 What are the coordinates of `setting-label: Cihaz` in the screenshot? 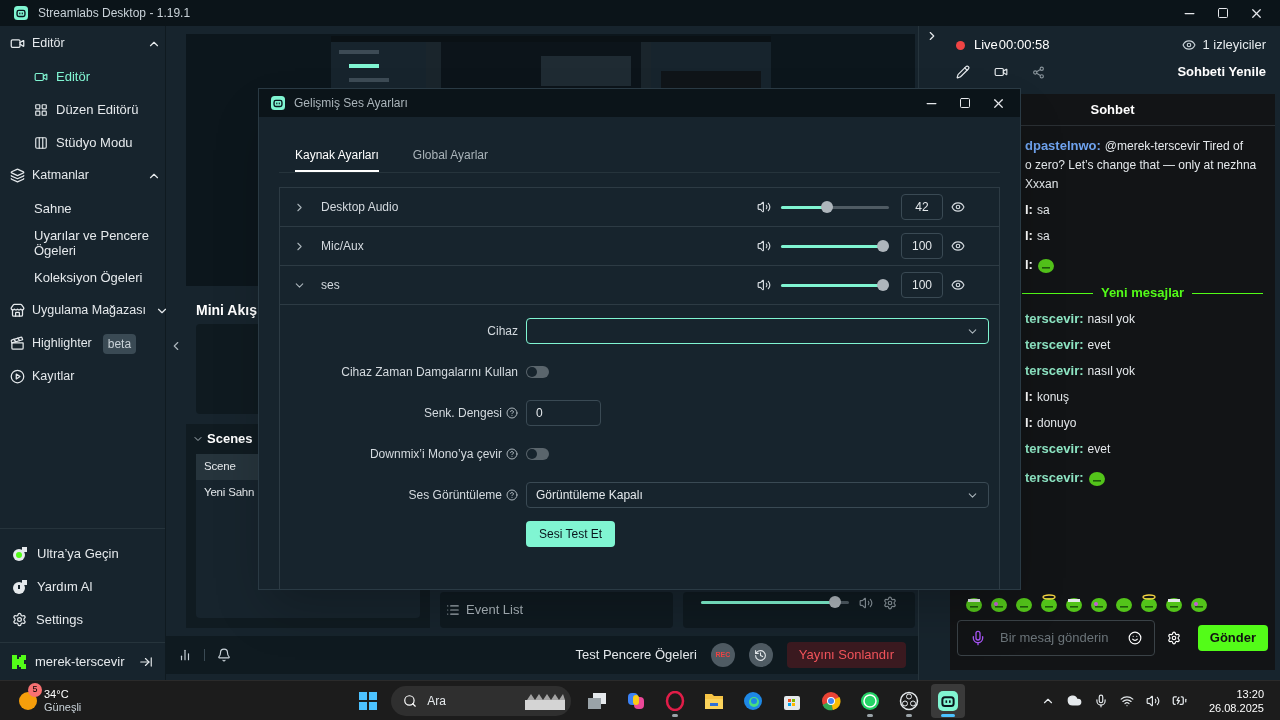 It's located at (502, 331).